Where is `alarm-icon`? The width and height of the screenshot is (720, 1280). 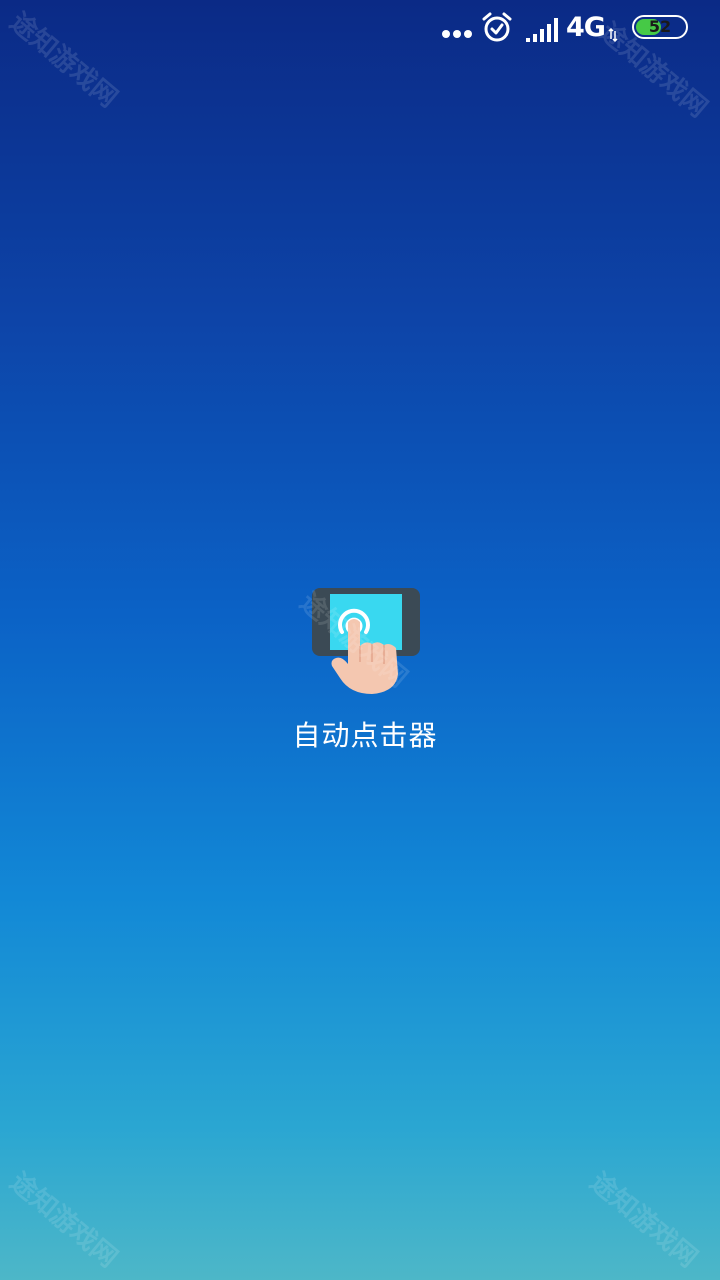
alarm-icon is located at coordinates (497, 27).